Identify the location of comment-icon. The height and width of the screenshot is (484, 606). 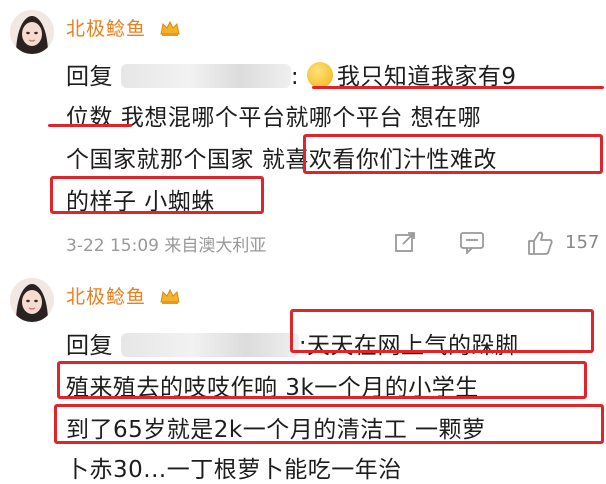
(472, 242).